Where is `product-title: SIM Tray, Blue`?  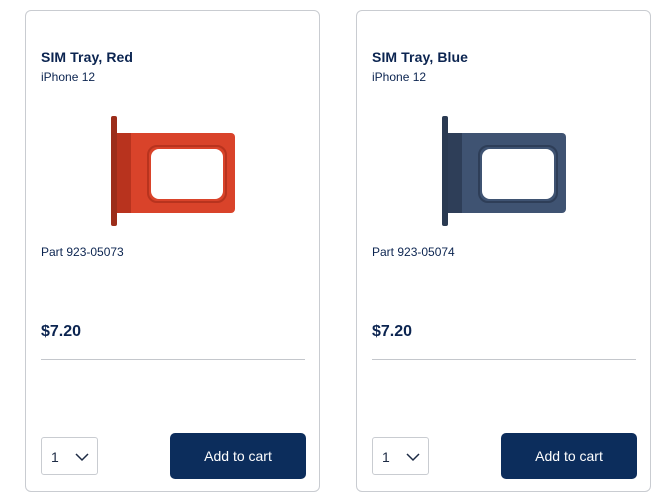 product-title: SIM Tray, Blue is located at coordinates (420, 57).